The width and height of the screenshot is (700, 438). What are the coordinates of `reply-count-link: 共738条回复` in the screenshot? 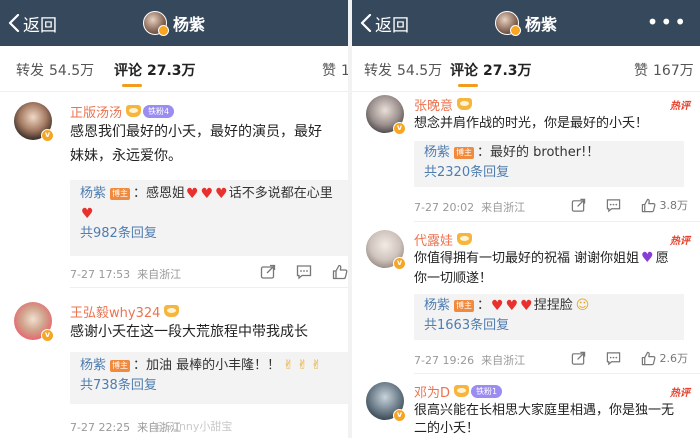 It's located at (209, 386).